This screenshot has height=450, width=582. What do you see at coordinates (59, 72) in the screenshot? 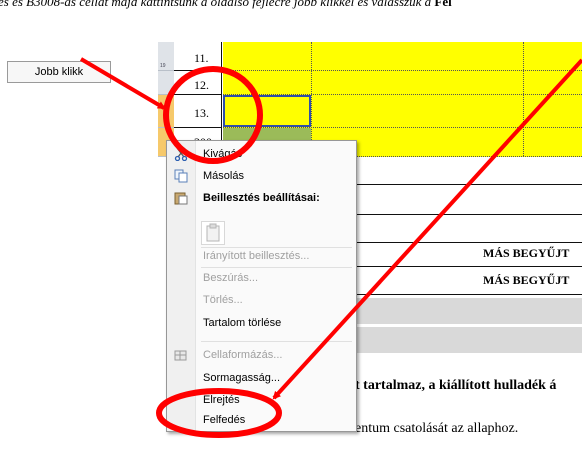
I see `callout-label: Jobb klikk` at bounding box center [59, 72].